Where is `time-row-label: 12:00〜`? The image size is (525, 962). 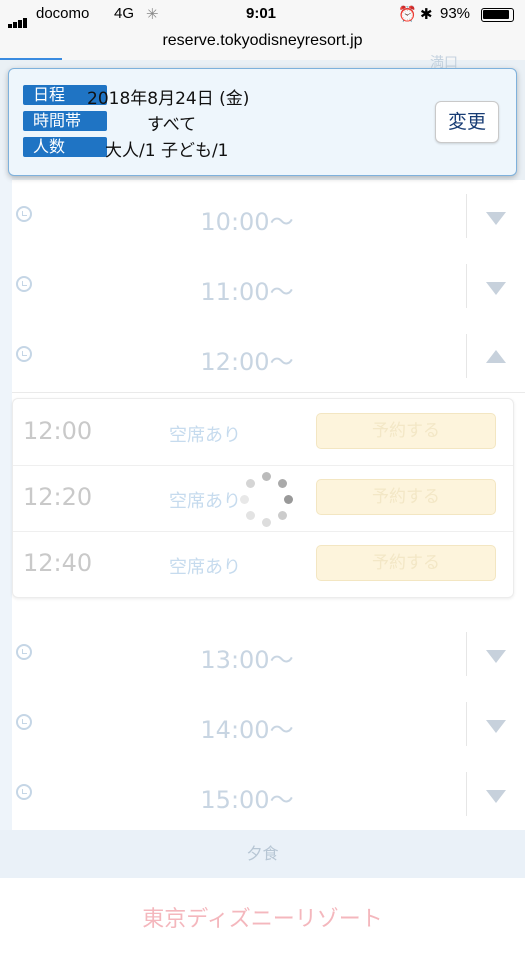 time-row-label: 12:00〜 is located at coordinates (247, 362).